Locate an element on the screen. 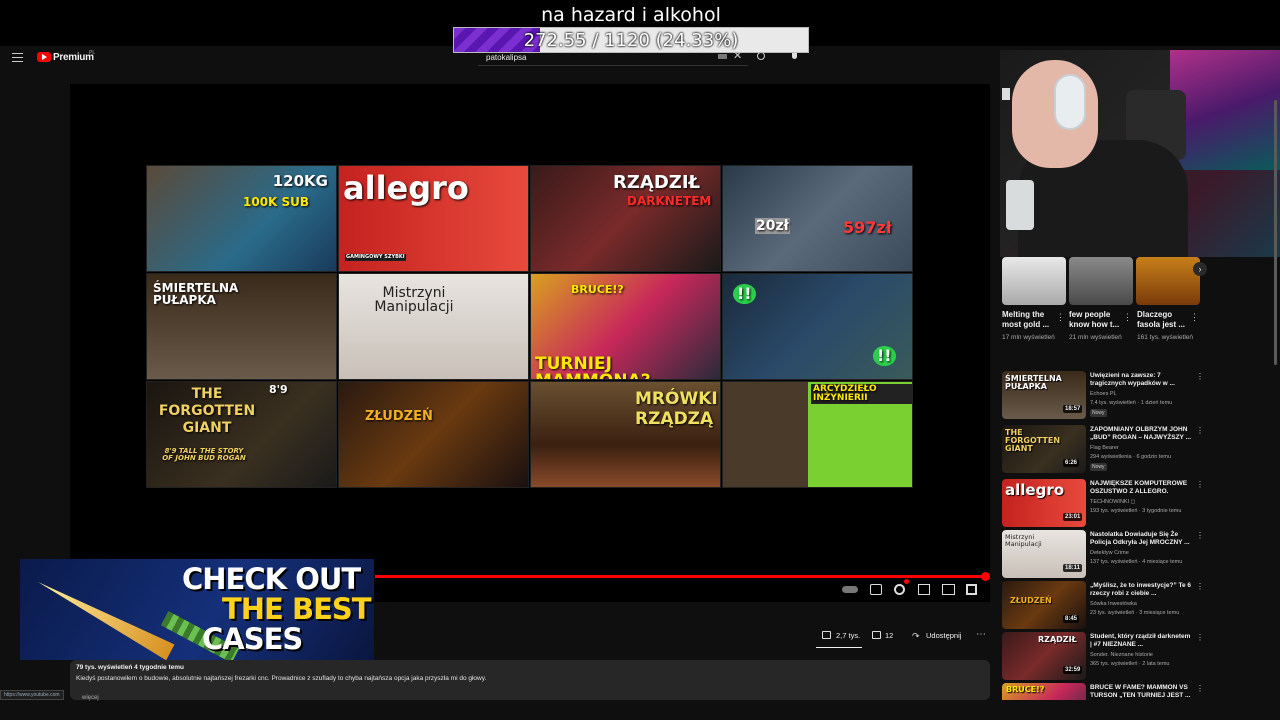 This screenshot has width=1280, height=720. rec-thumbnail: RZĄDZIŁ 32:59 is located at coordinates (1044, 656).